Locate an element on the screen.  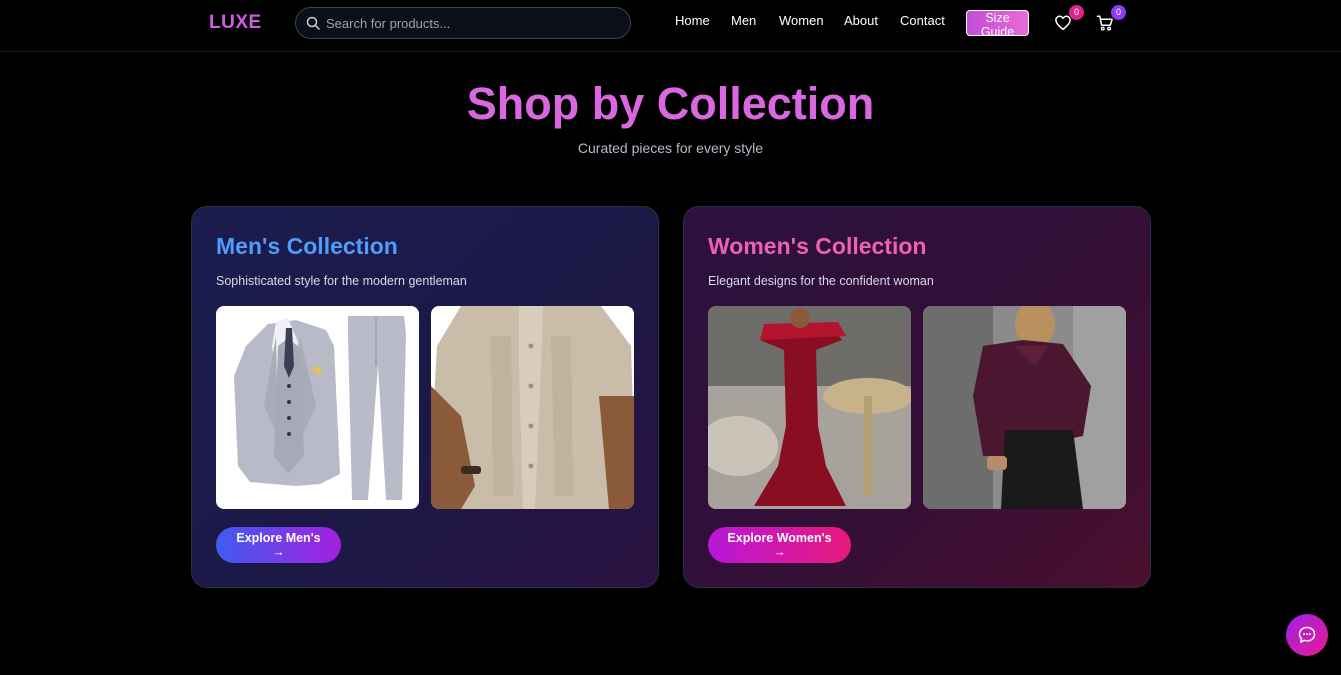
nav-men: Men is located at coordinates (743, 20).